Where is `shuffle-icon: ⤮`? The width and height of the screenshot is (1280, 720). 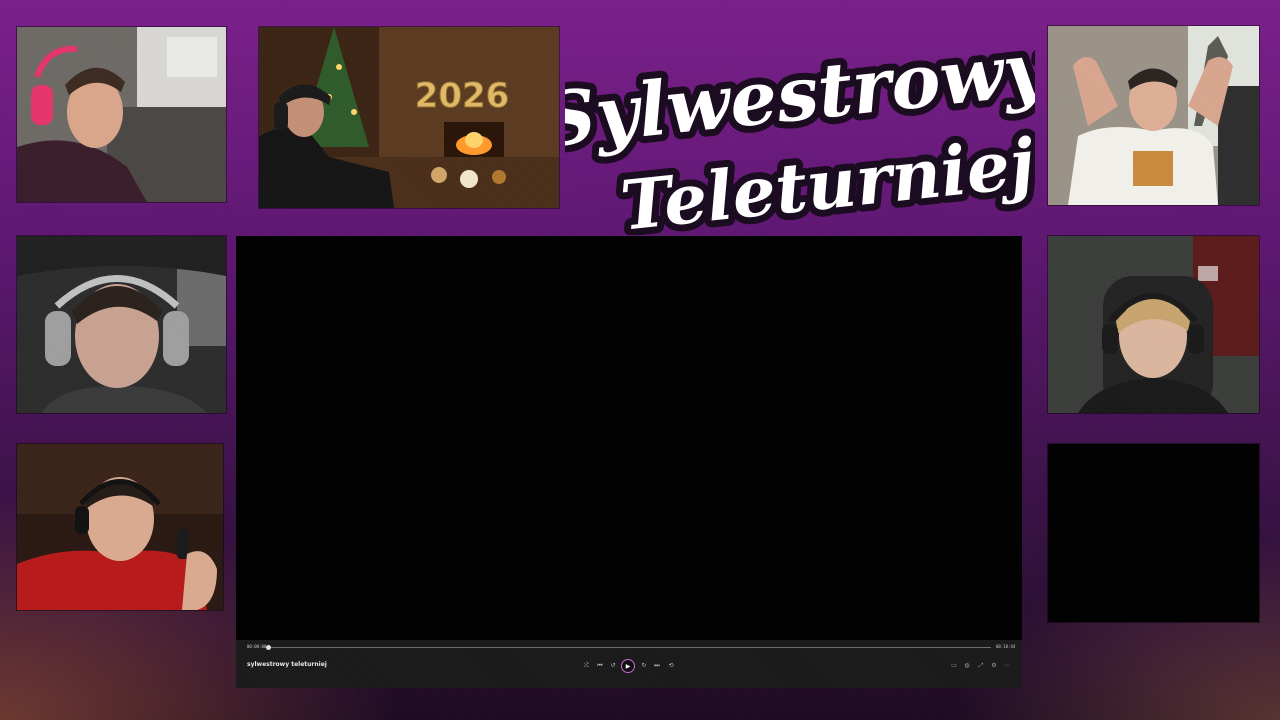
shuffle-icon: ⤮ is located at coordinates (586, 666).